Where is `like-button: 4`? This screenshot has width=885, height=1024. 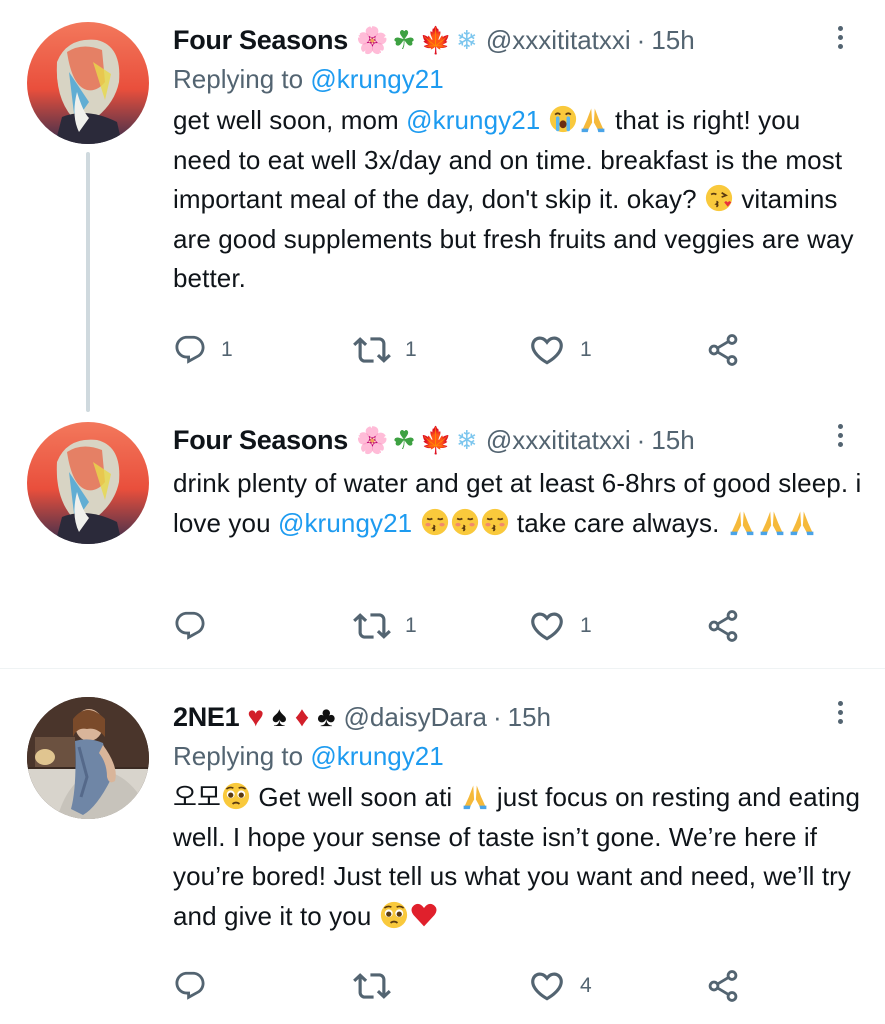 like-button: 4 is located at coordinates (560, 986).